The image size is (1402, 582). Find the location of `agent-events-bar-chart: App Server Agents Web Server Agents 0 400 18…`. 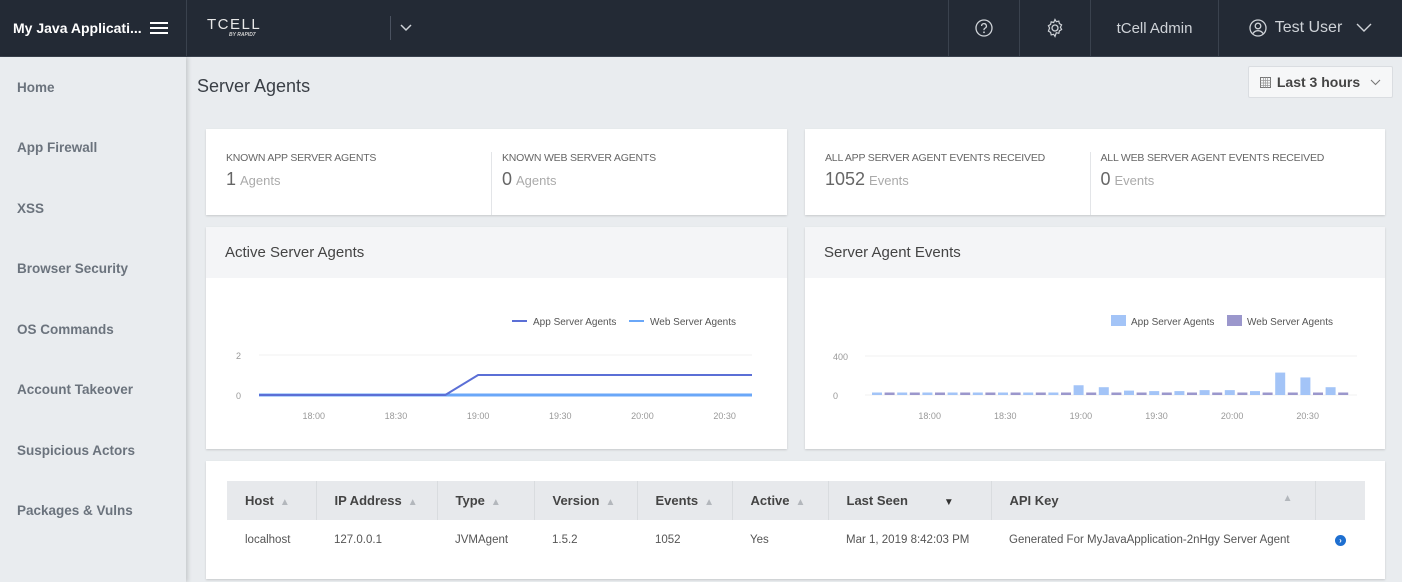

agent-events-bar-chart: App Server Agents Web Server Agents 0 400 18… is located at coordinates (1095, 368).